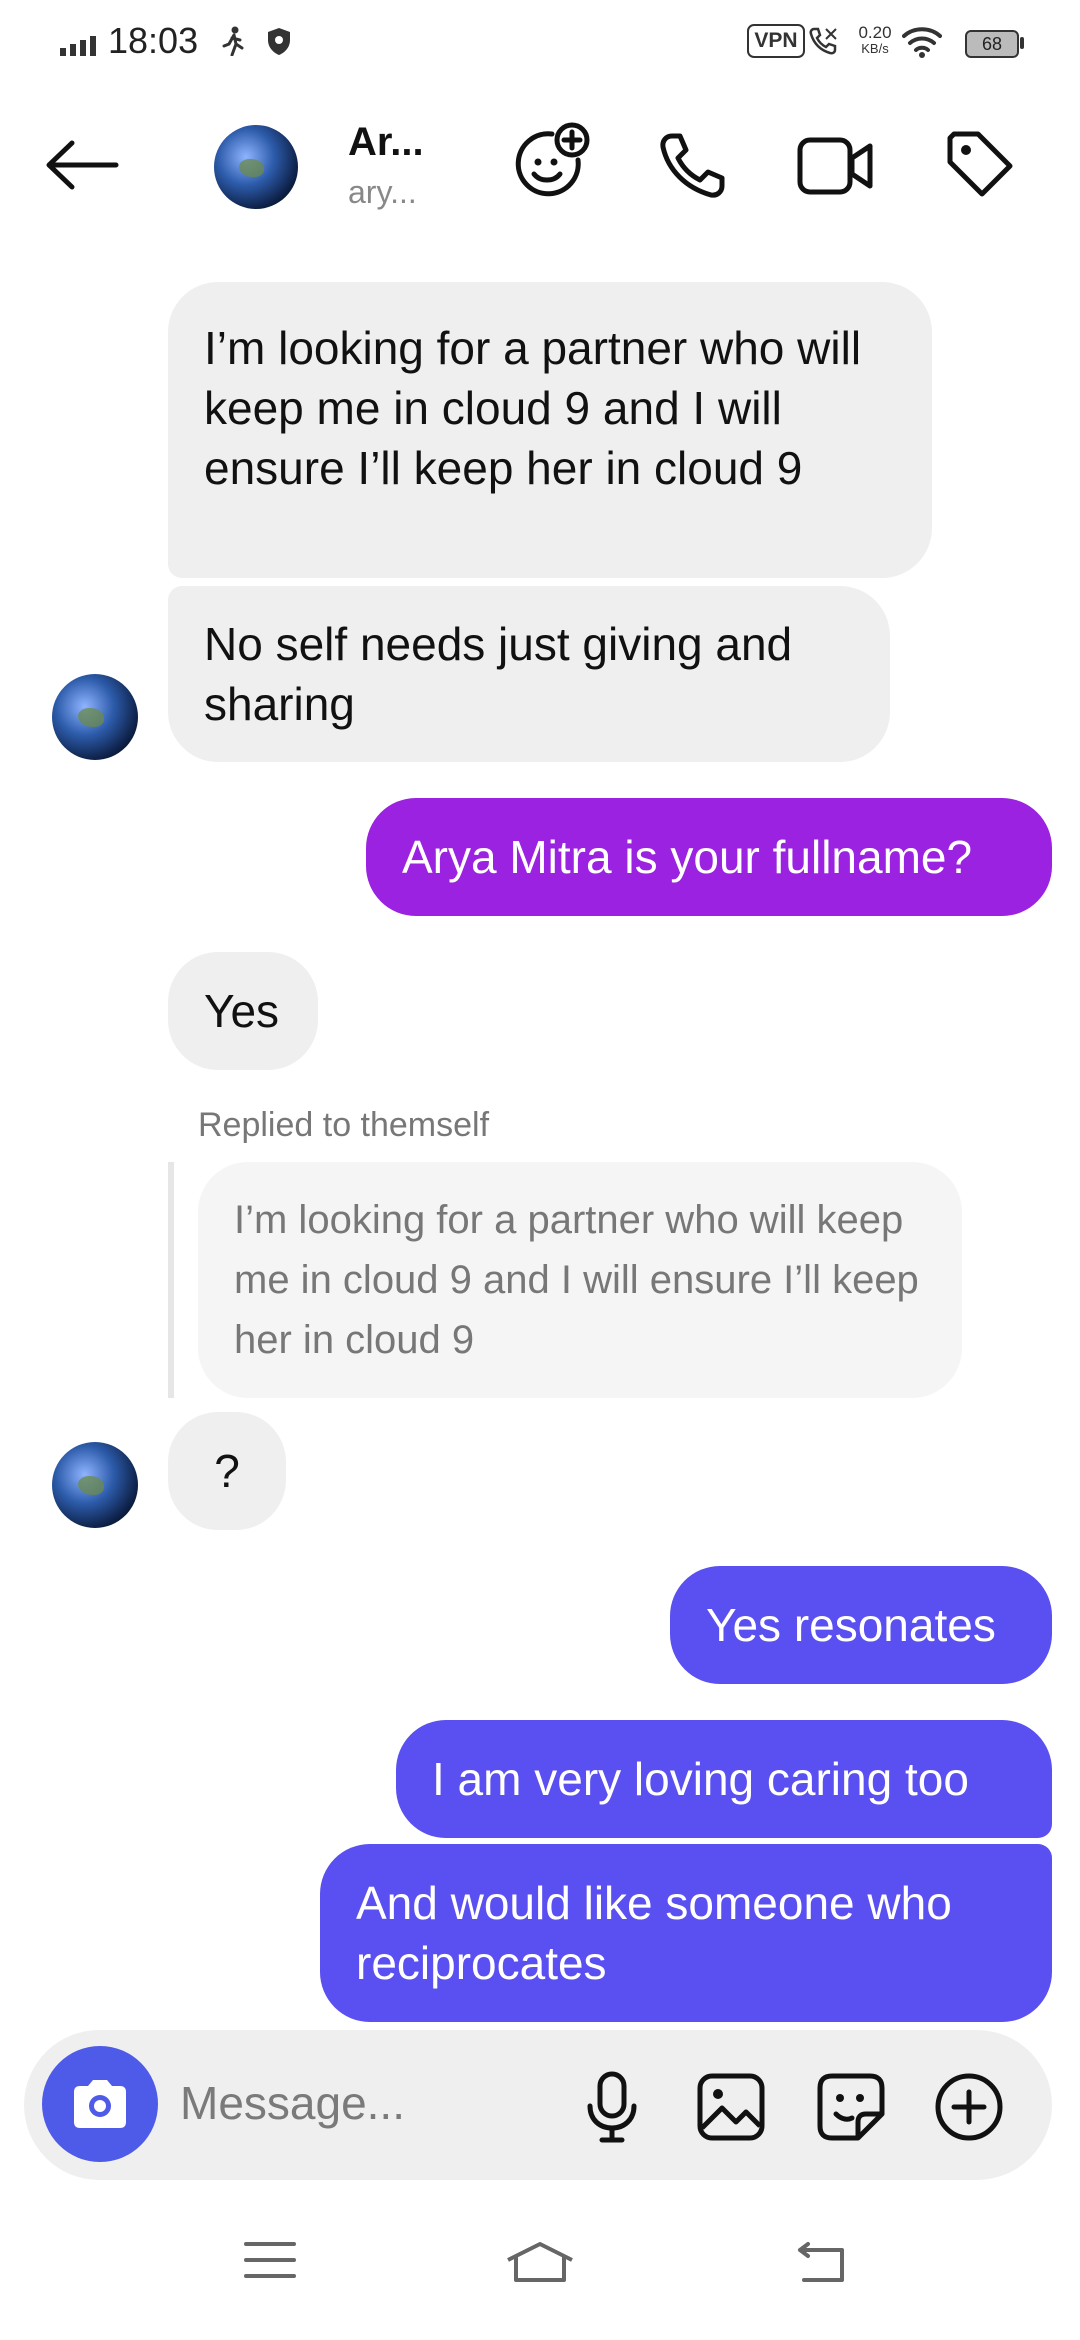  I want to click on camera-icon, so click(100, 2104).